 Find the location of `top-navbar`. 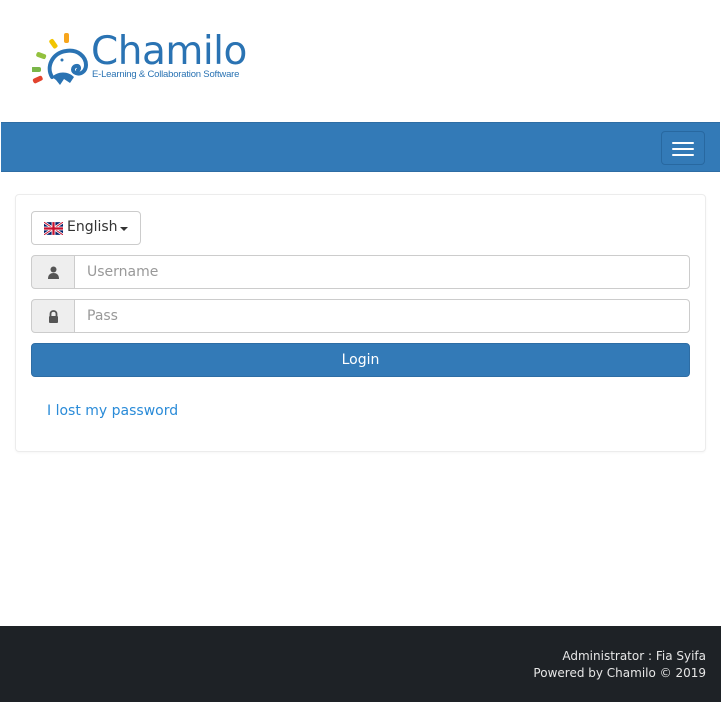

top-navbar is located at coordinates (360, 147).